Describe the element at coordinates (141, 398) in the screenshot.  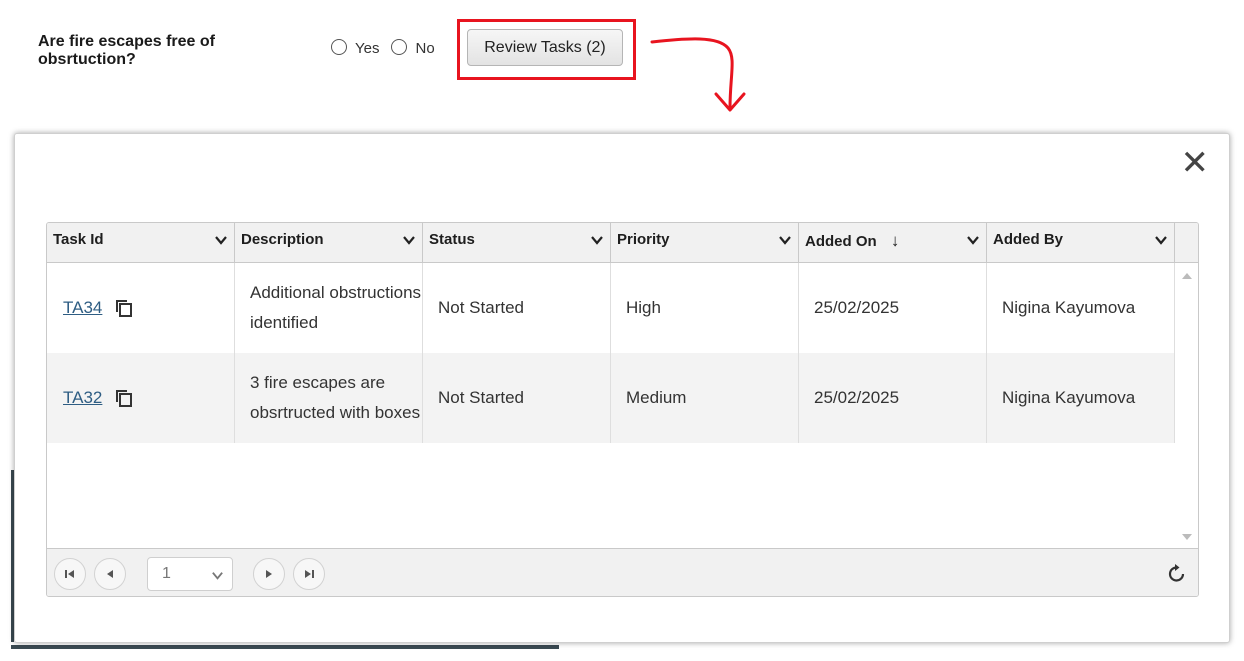
I see `task-id-cell: TA32` at that location.